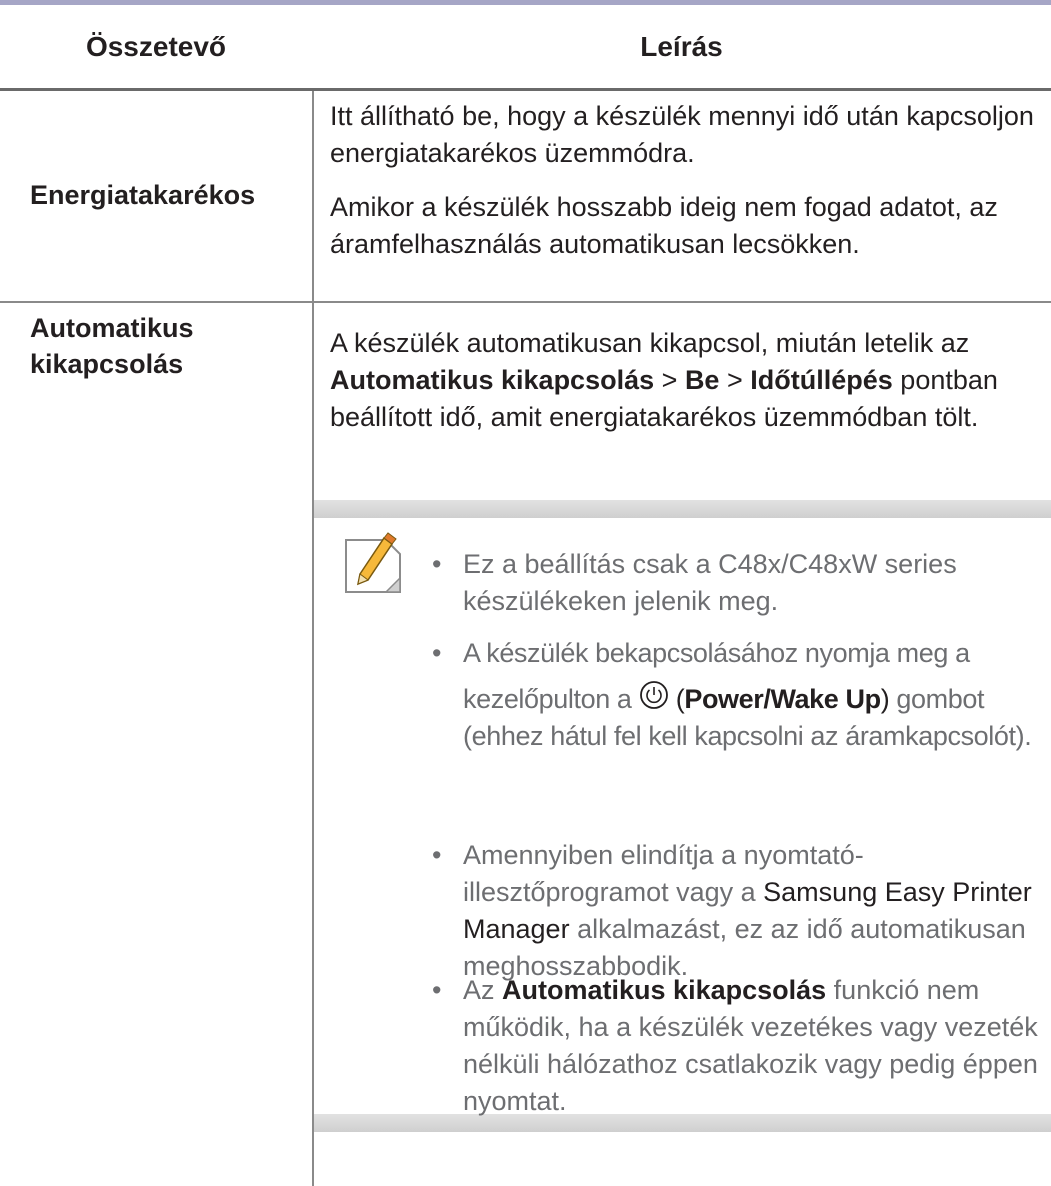 The image size is (1051, 1186). What do you see at coordinates (885, 699) in the screenshot?
I see `paren-close: )` at bounding box center [885, 699].